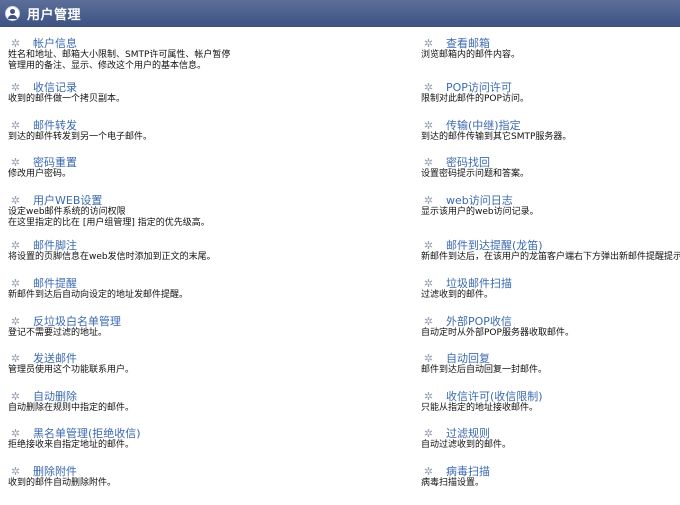 The width and height of the screenshot is (680, 505). What do you see at coordinates (466, 445) in the screenshot?
I see `settings-item-description: 自动过滤收到的邮件。` at bounding box center [466, 445].